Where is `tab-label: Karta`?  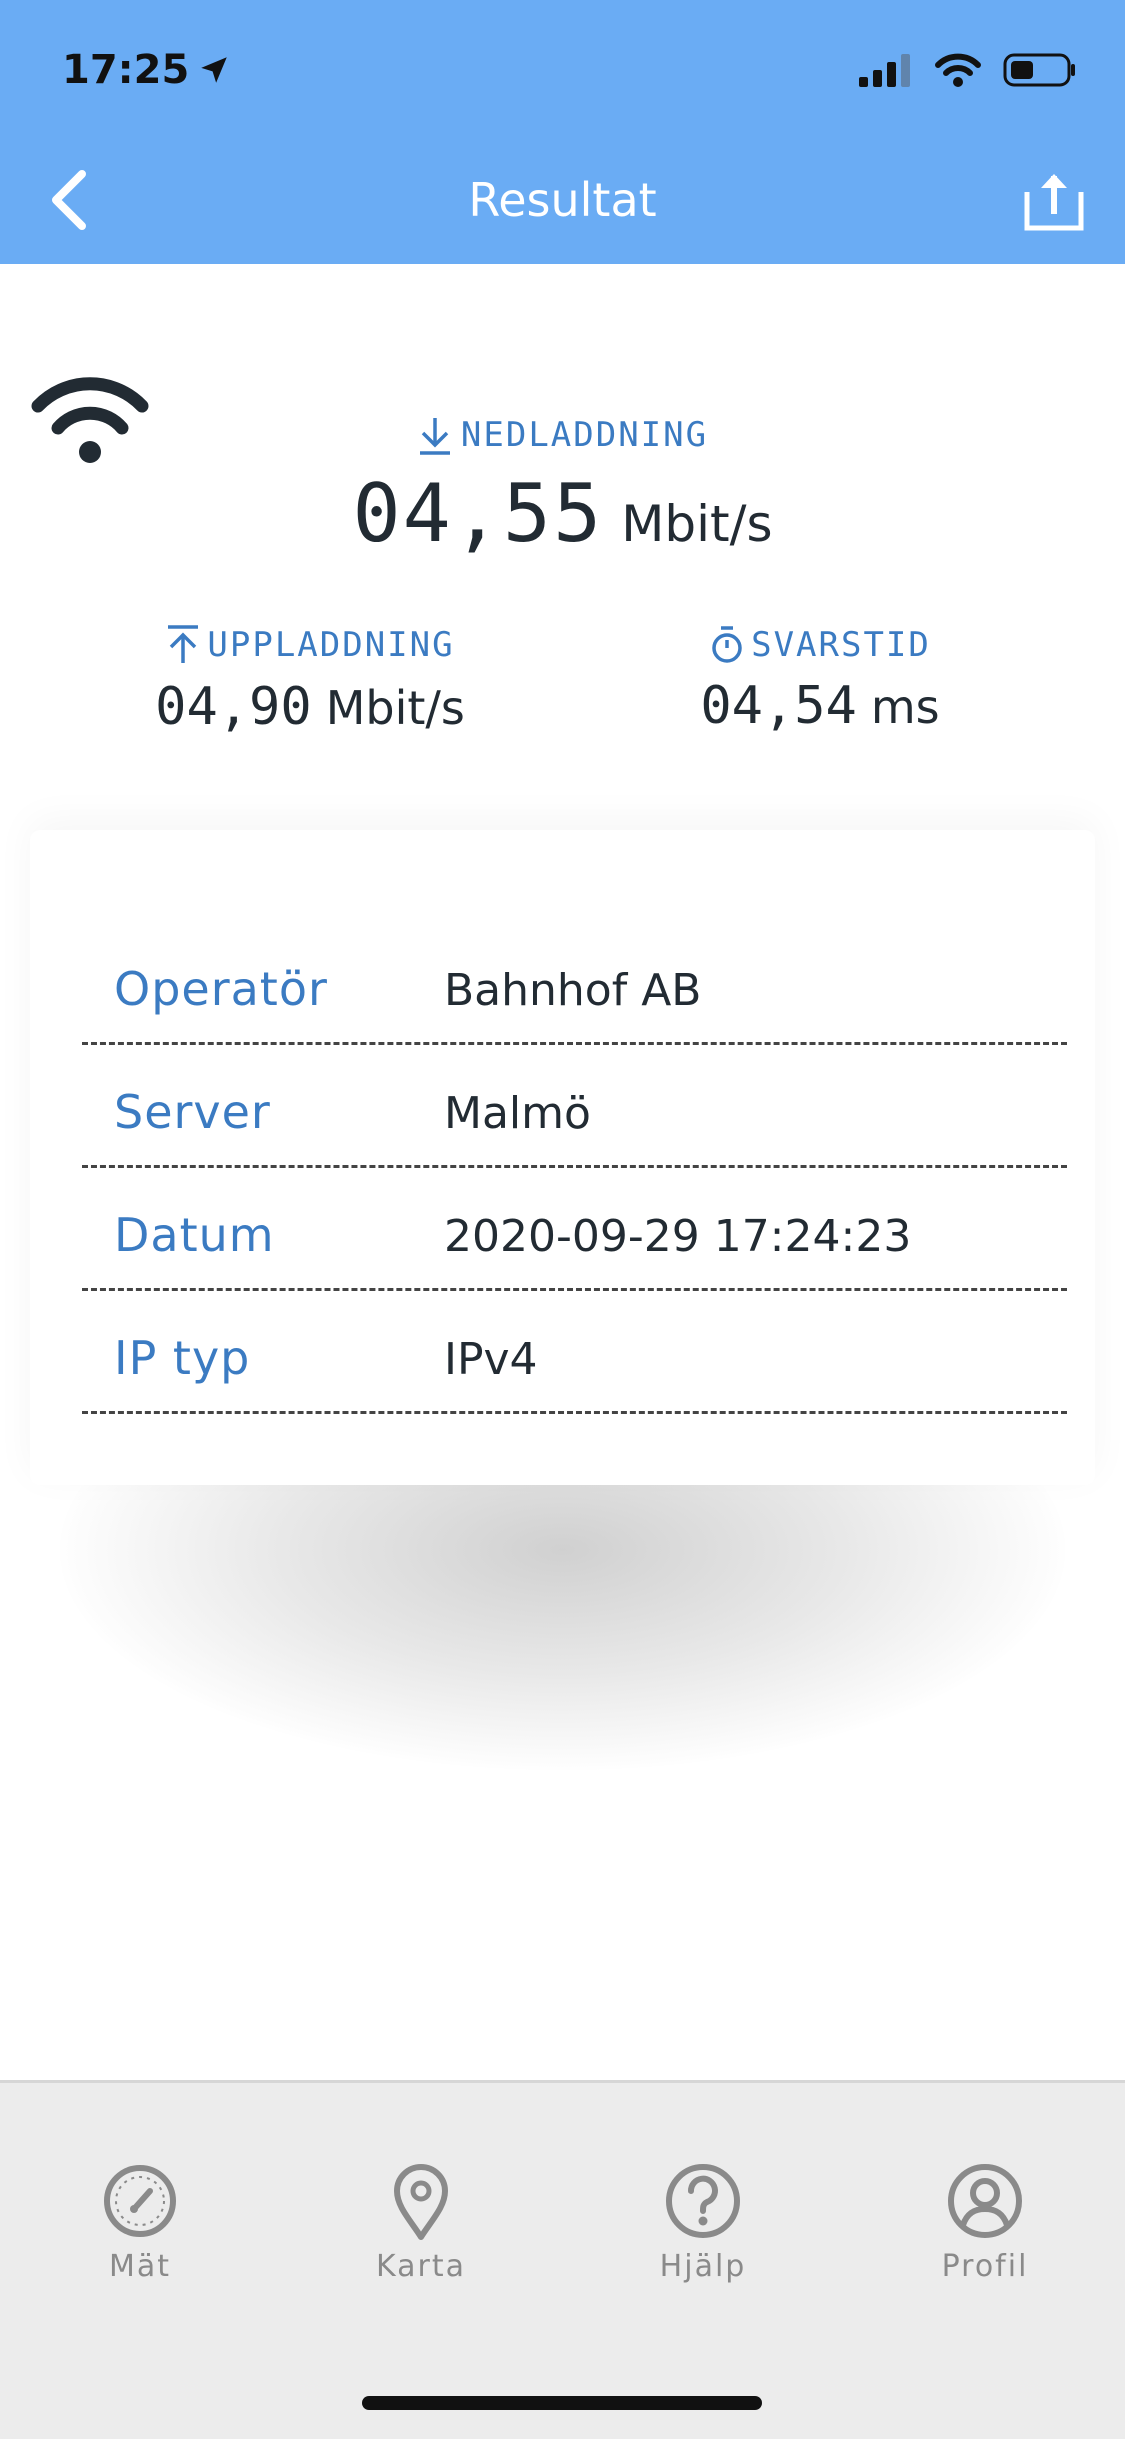
tab-label: Karta is located at coordinates (420, 2266).